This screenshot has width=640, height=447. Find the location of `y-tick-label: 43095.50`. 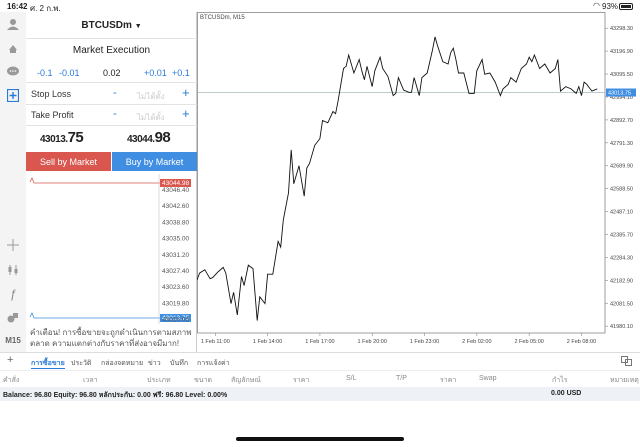

y-tick-label: 43095.50 is located at coordinates (621, 75).